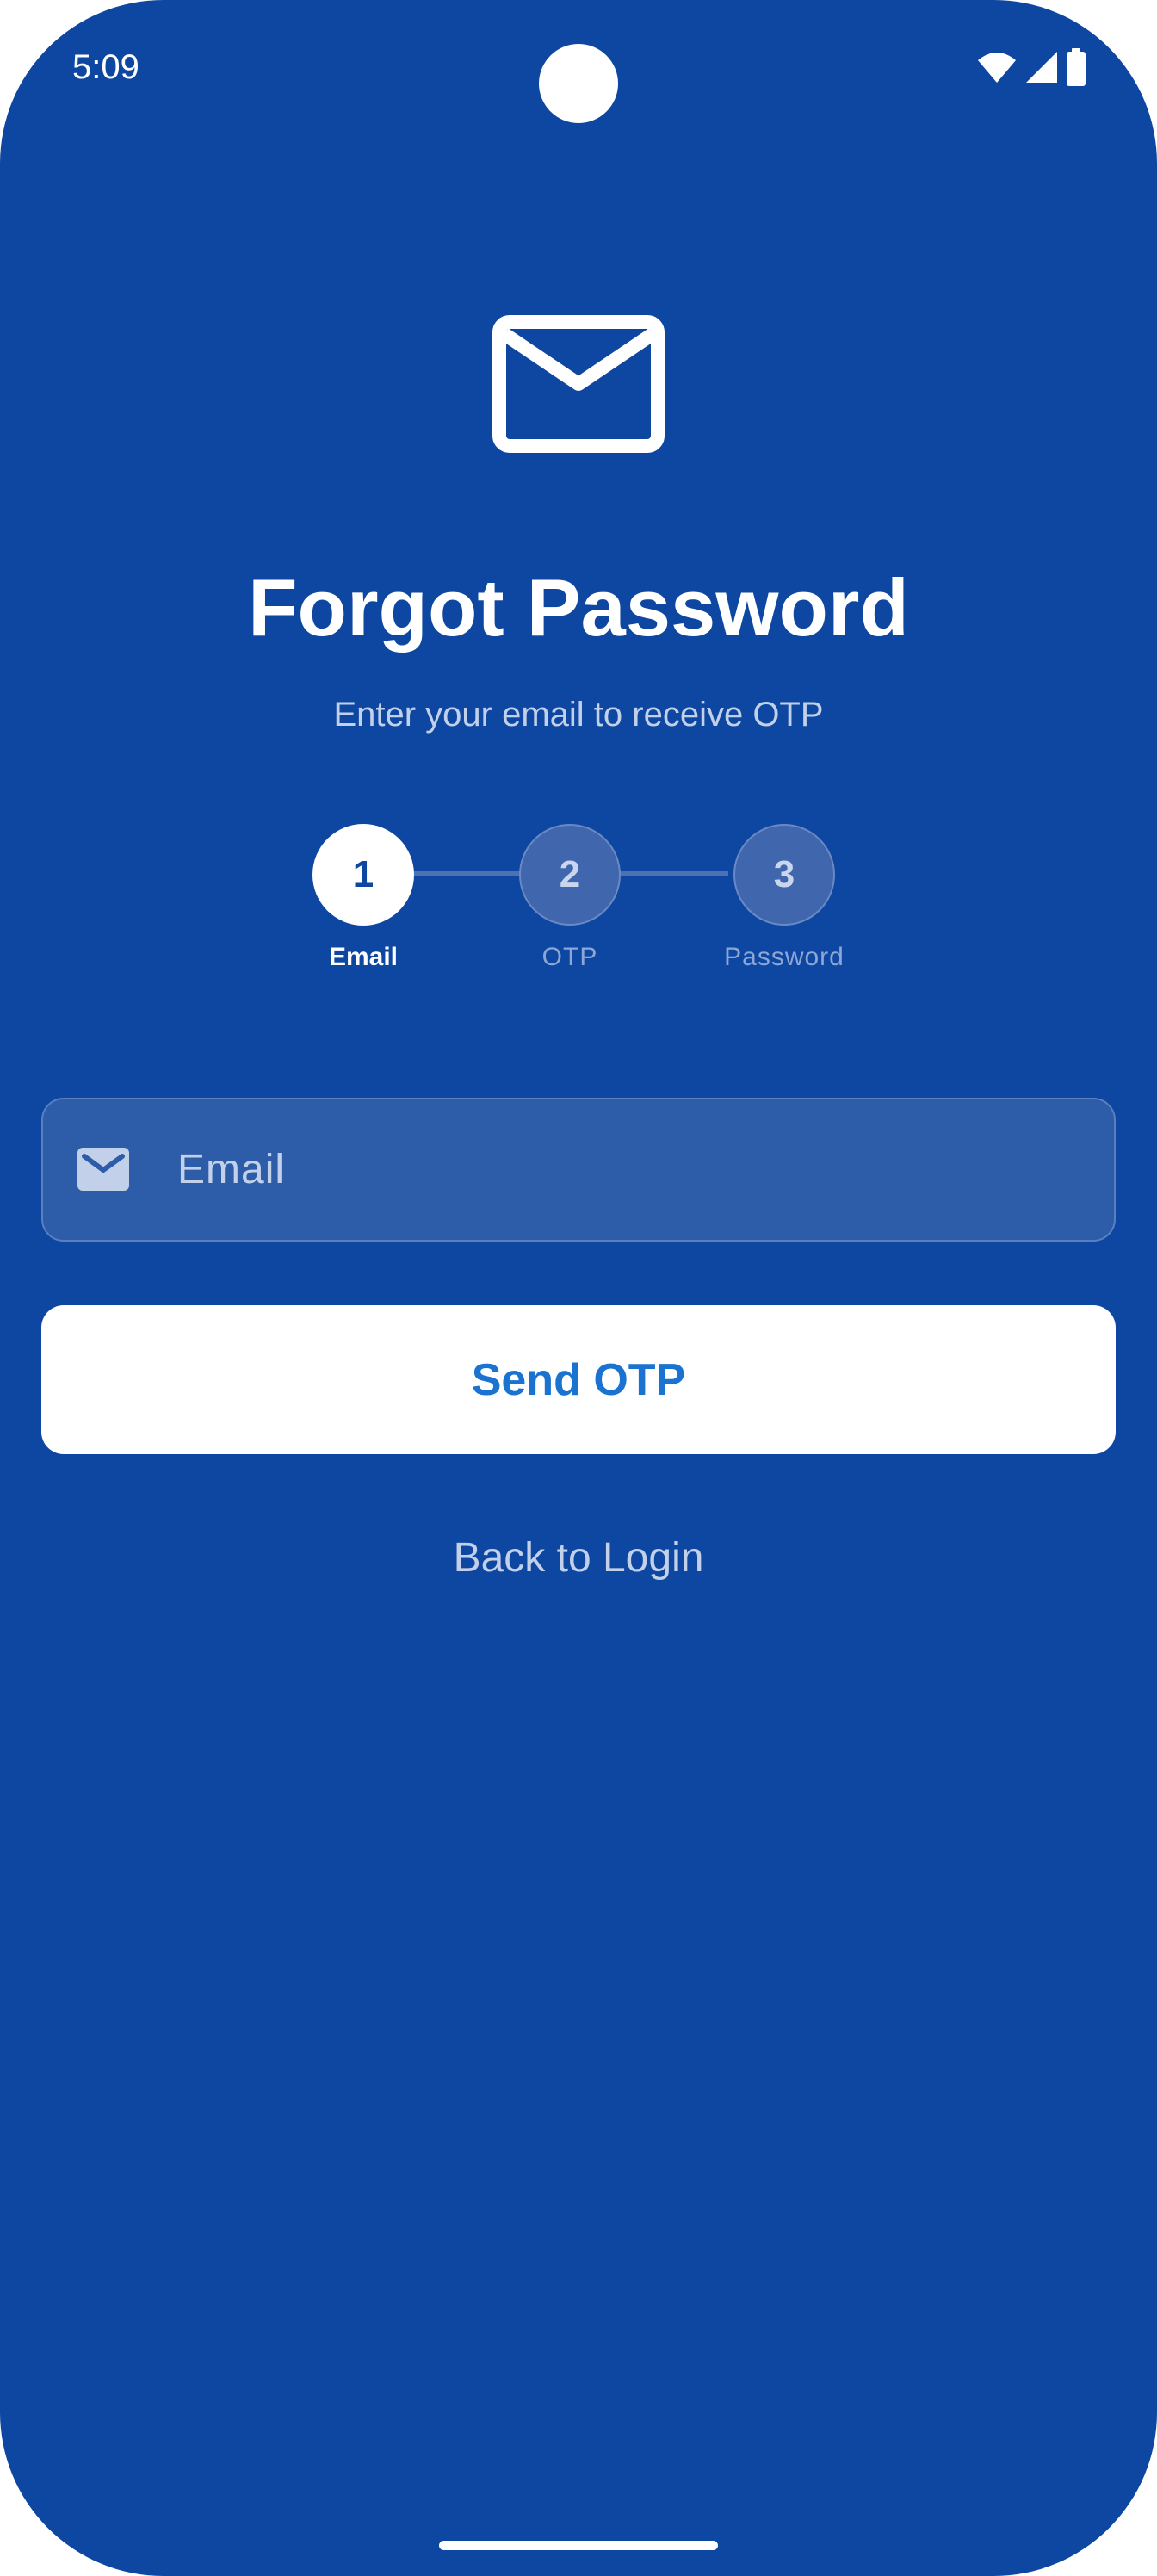 The height and width of the screenshot is (2576, 1157). Describe the element at coordinates (570, 875) in the screenshot. I see `step-2-circle: 2` at that location.